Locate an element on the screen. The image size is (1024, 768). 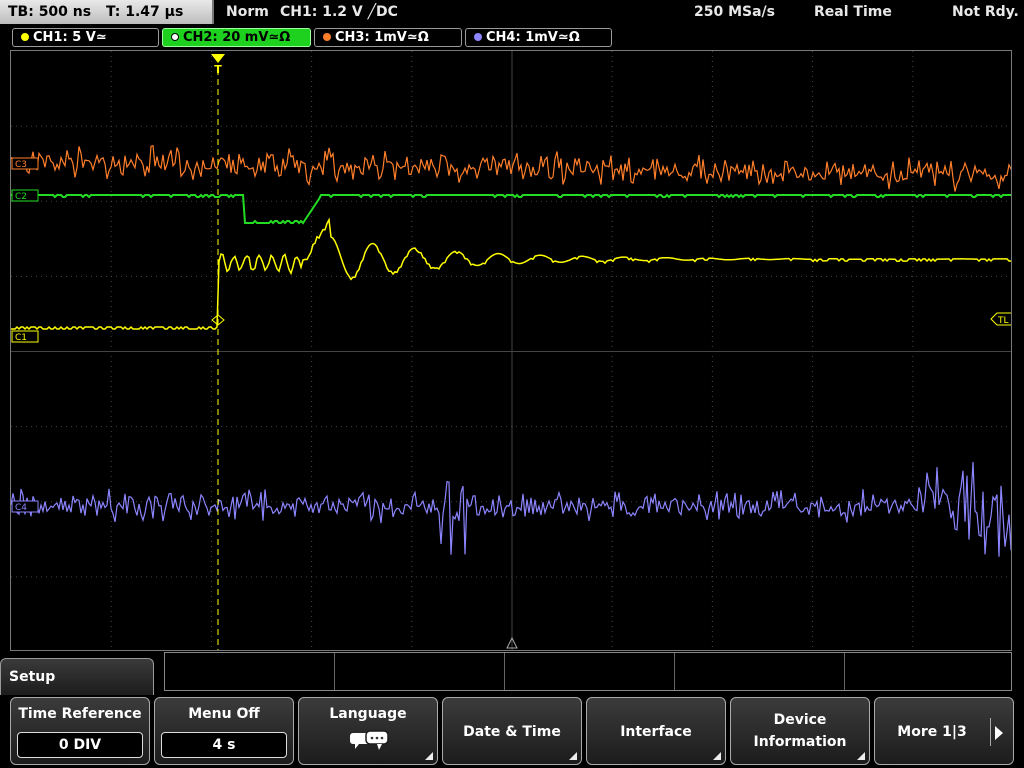
ch1-offset-marker: C1 is located at coordinates (25, 336).